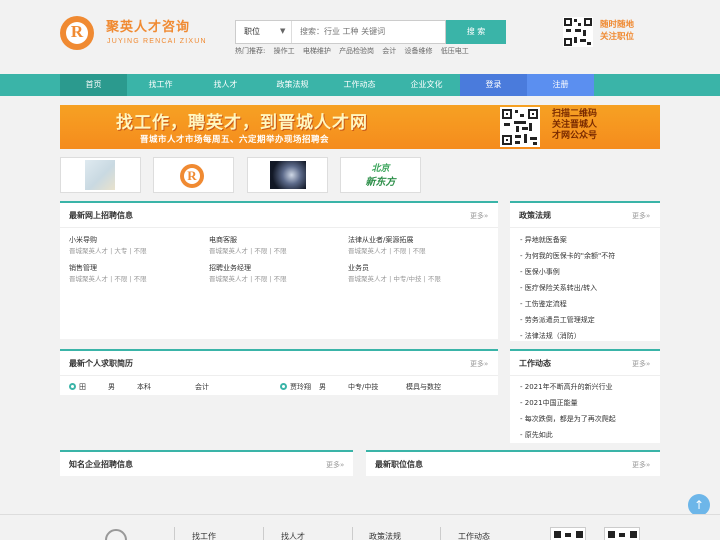 This screenshot has width=720, height=540. What do you see at coordinates (380, 175) in the screenshot?
I see `partner-logo: 北京 新东方` at bounding box center [380, 175].